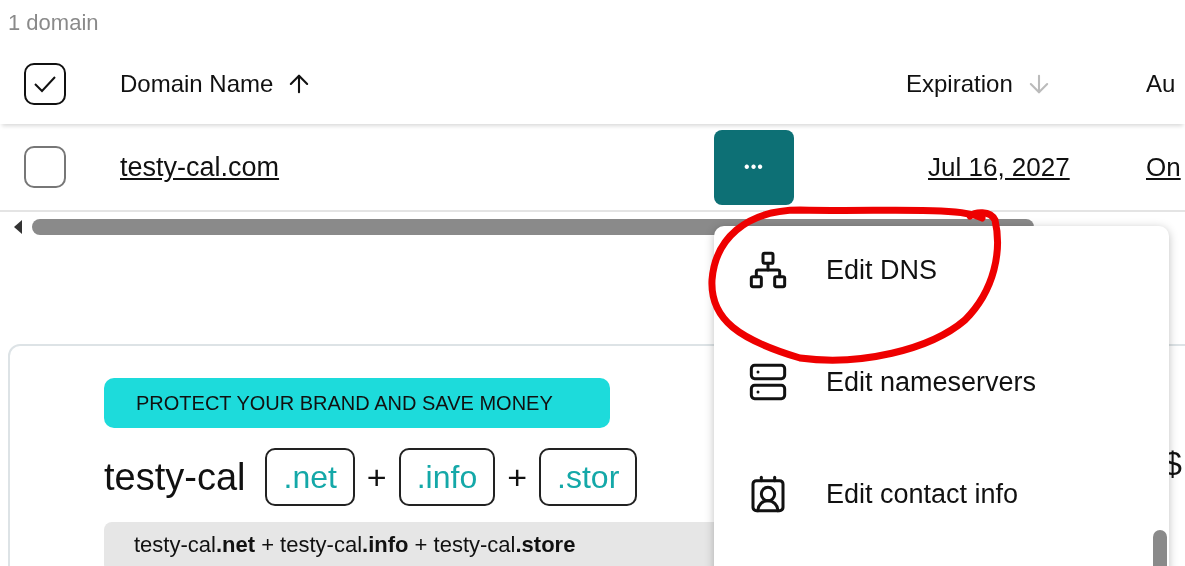  I want to click on menu-item: Edit DNS, so click(941, 300).